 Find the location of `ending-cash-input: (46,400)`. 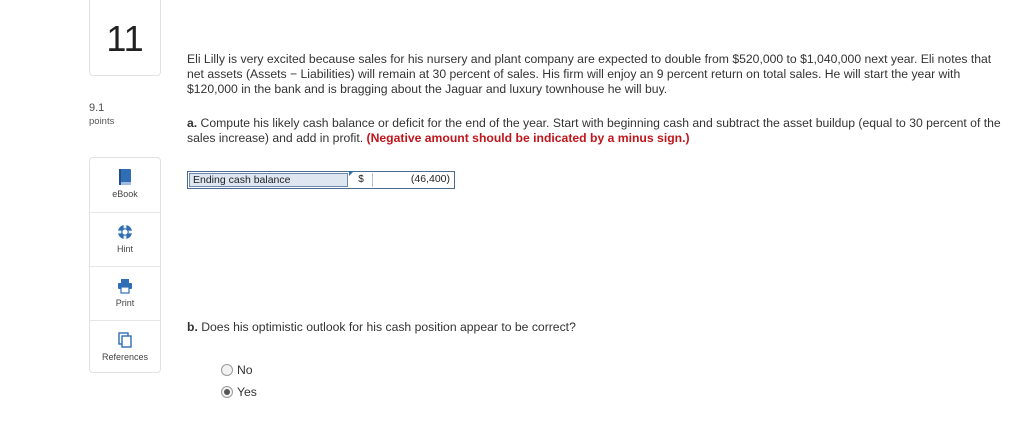

ending-cash-input: (46,400) is located at coordinates (412, 180).